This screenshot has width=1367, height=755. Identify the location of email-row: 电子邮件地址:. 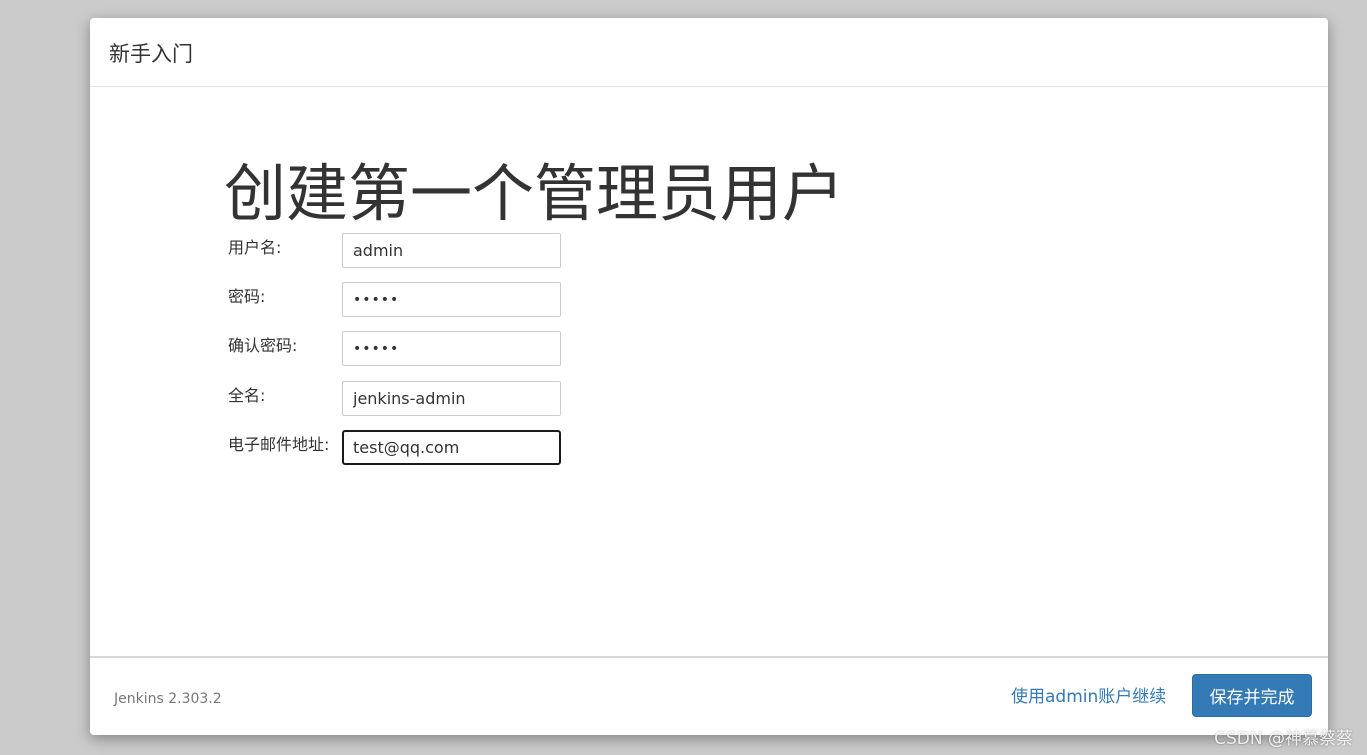
(428, 448).